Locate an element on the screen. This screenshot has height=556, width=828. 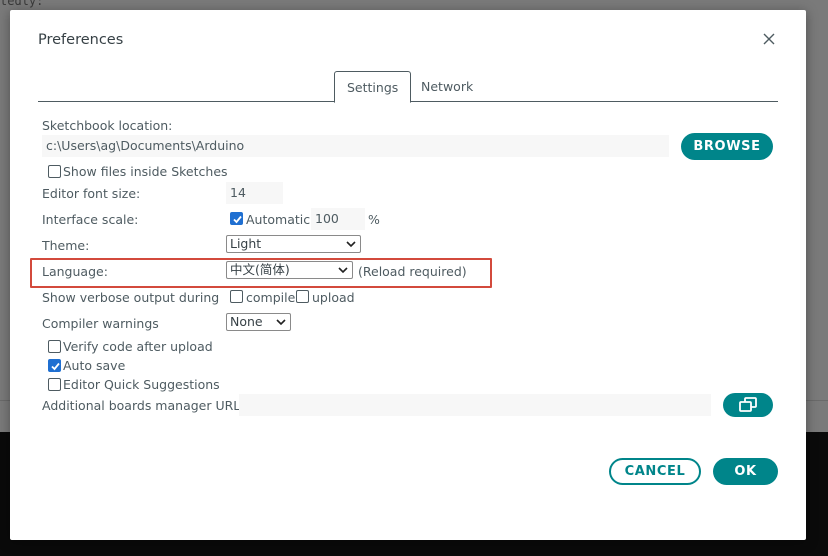
verbose-compile-label: compile is located at coordinates (271, 297).